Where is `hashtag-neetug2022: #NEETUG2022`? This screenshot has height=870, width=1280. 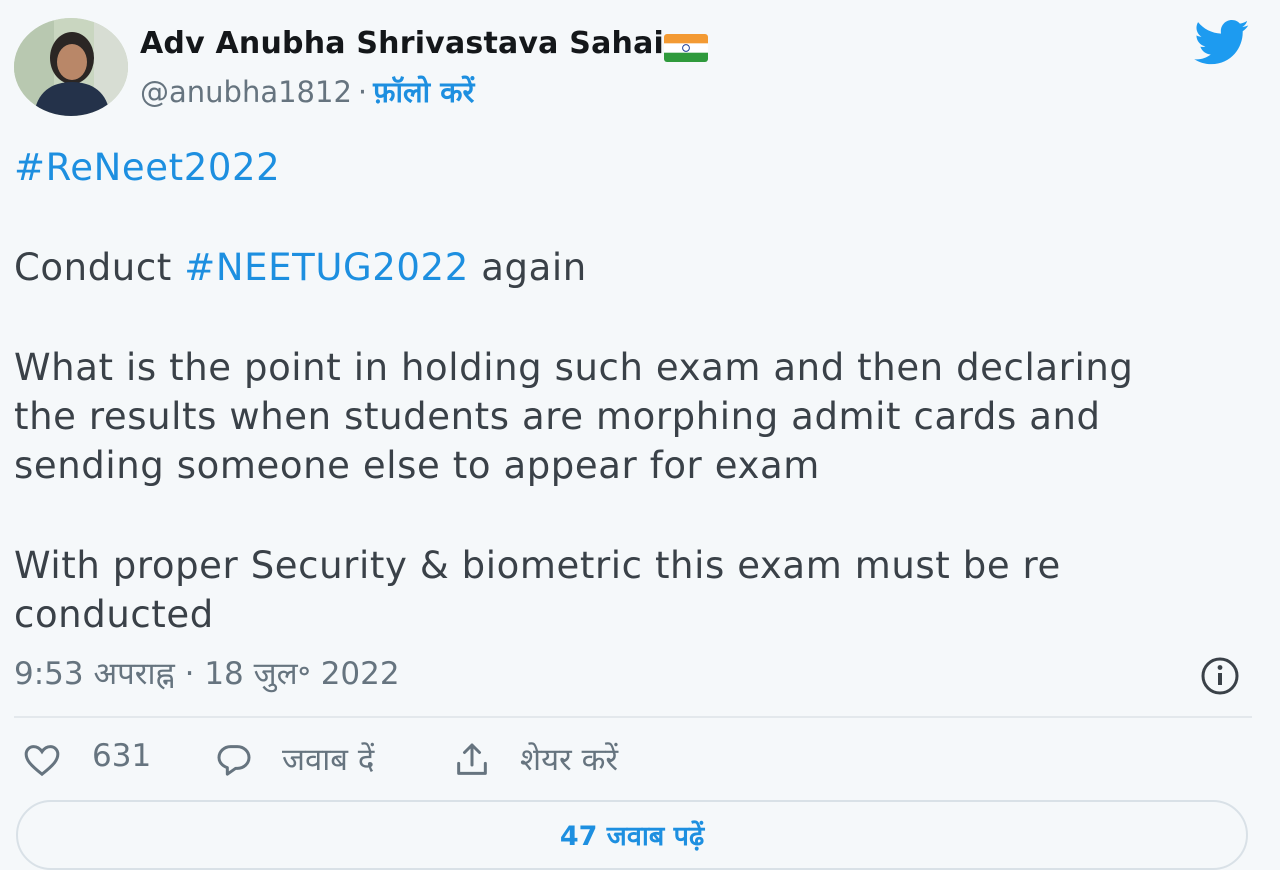
hashtag-neetug2022: #NEETUG2022 is located at coordinates (326, 267).